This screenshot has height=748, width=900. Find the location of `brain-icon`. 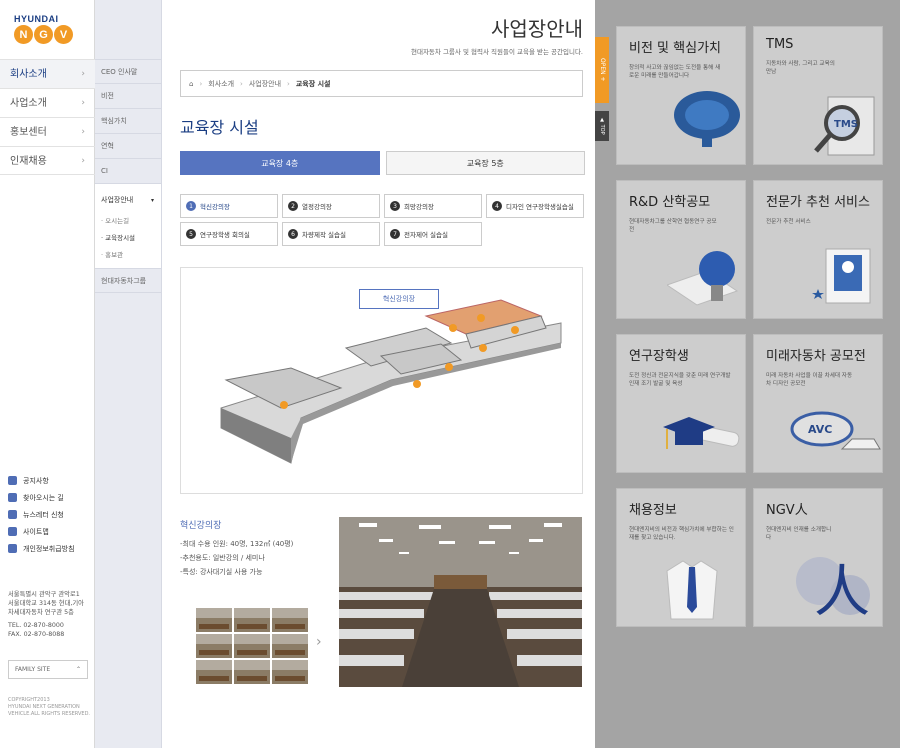

brain-icon is located at coordinates (707, 119).